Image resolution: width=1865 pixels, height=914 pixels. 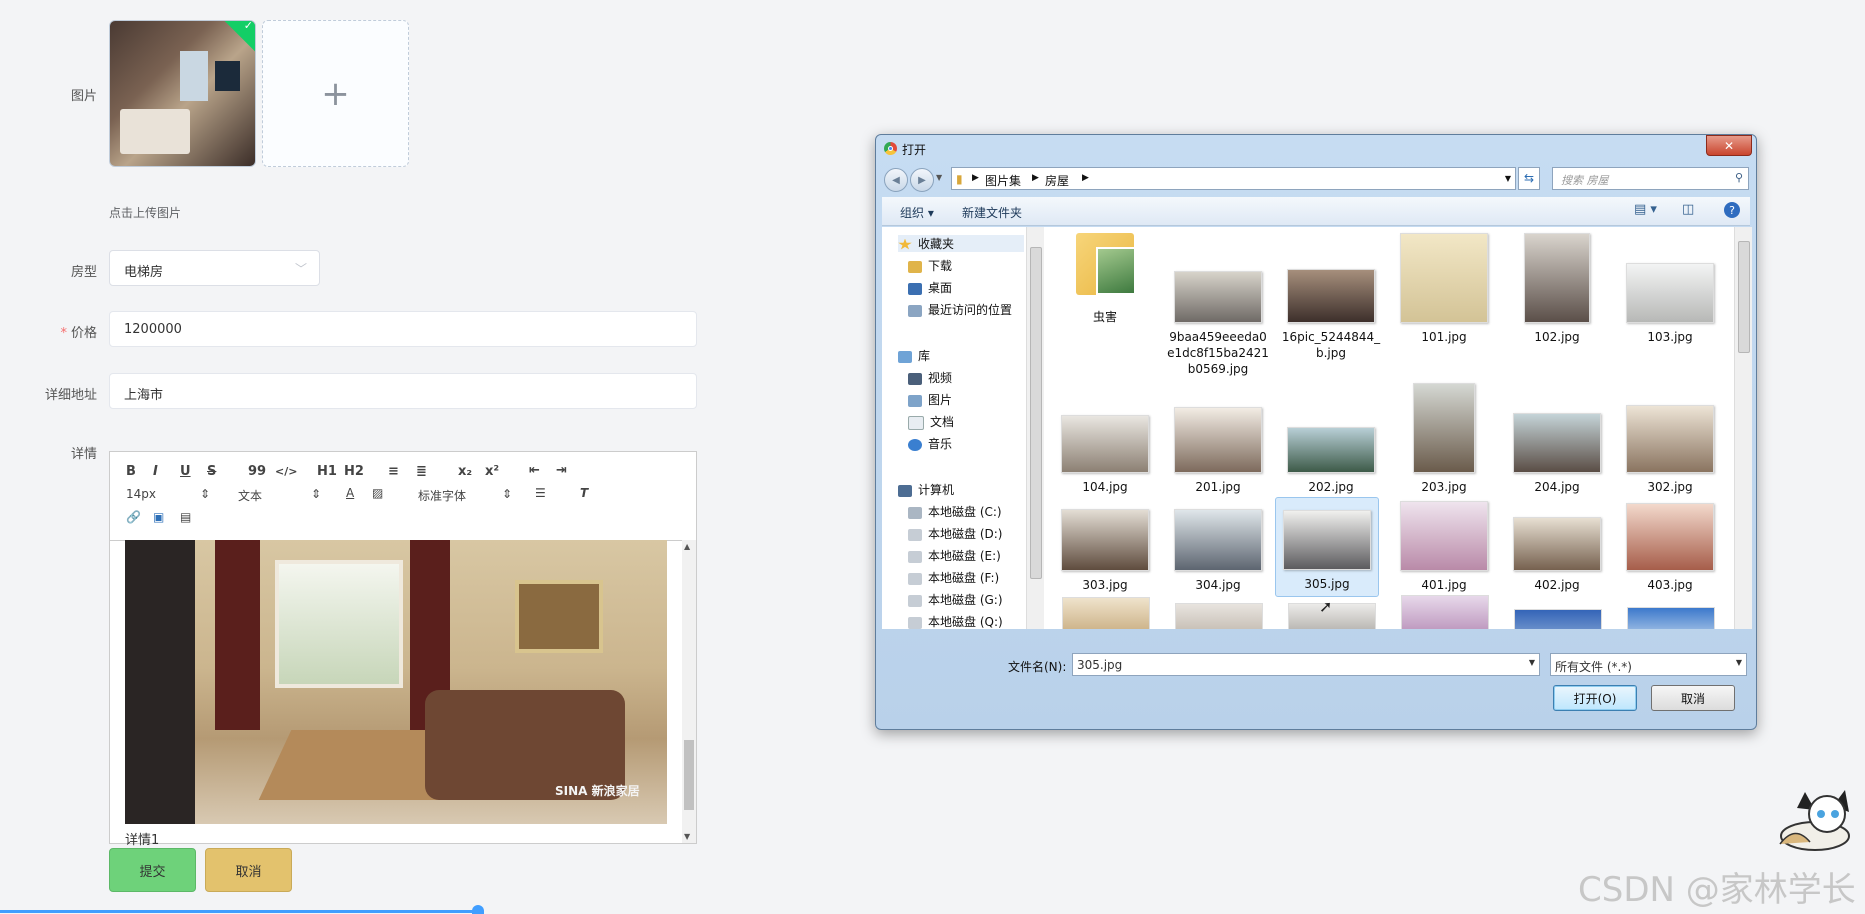 I want to click on nav-scroll-thumb, so click(x=1036, y=413).